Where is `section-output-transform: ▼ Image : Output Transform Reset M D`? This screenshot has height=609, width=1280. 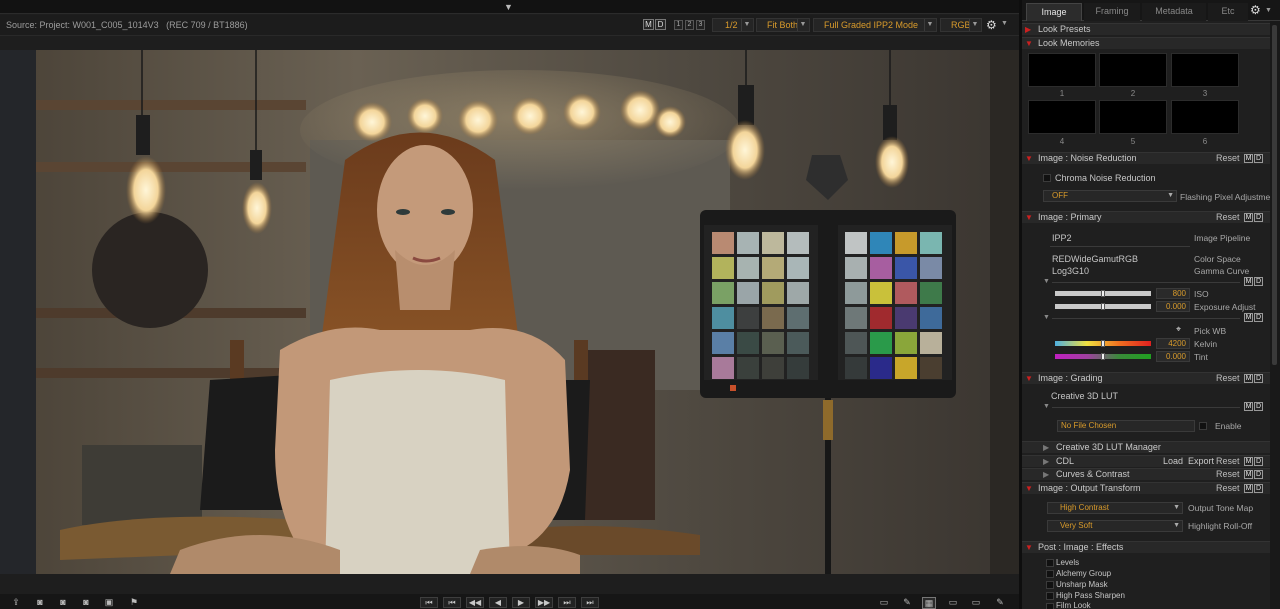 section-output-transform: ▼ Image : Output Transform Reset M D is located at coordinates (1146, 488).